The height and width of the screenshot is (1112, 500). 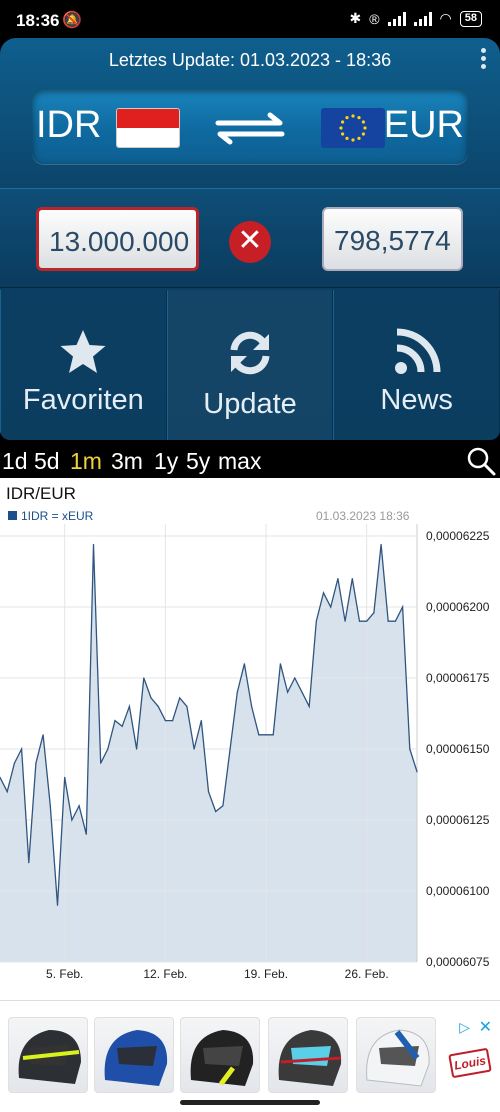 I want to click on status-bar: 18:36 🔕 ✱ ® ◠ 58, so click(x=250, y=20).